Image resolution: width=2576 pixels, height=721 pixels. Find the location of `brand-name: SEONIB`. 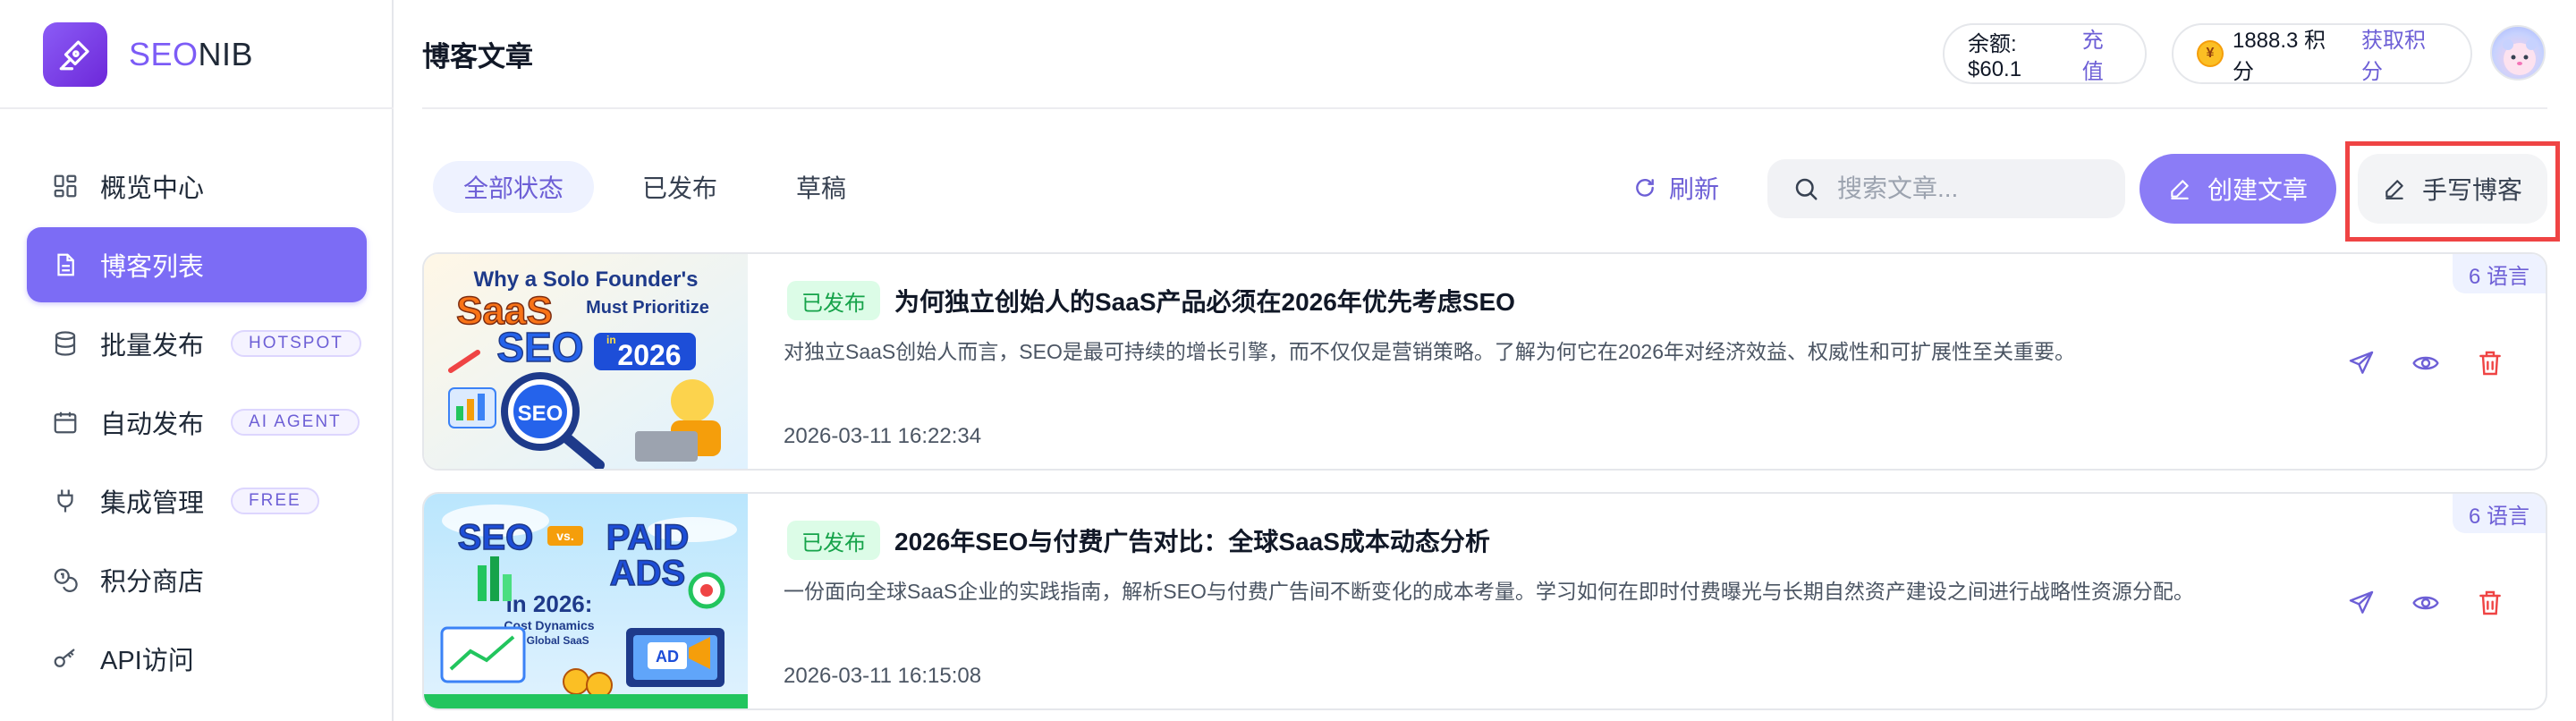

brand-name: SEONIB is located at coordinates (191, 54).